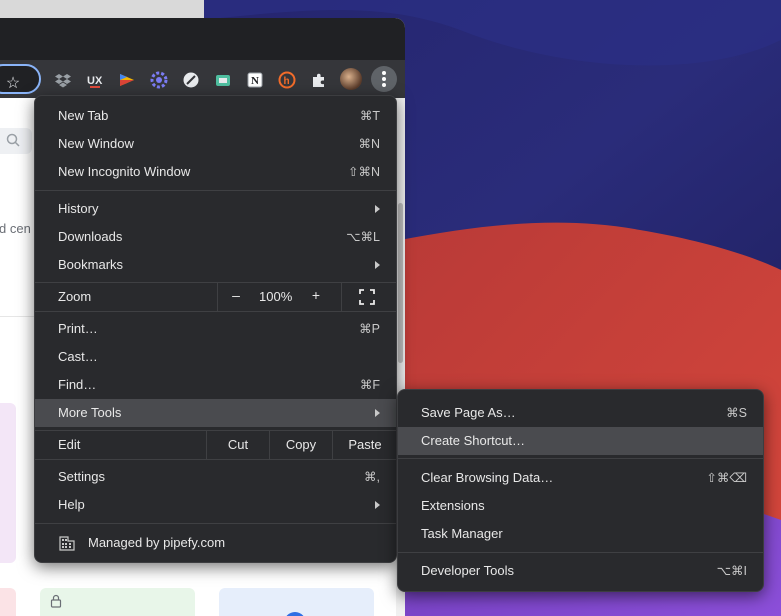  I want to click on gear-extension-icon, so click(159, 80).